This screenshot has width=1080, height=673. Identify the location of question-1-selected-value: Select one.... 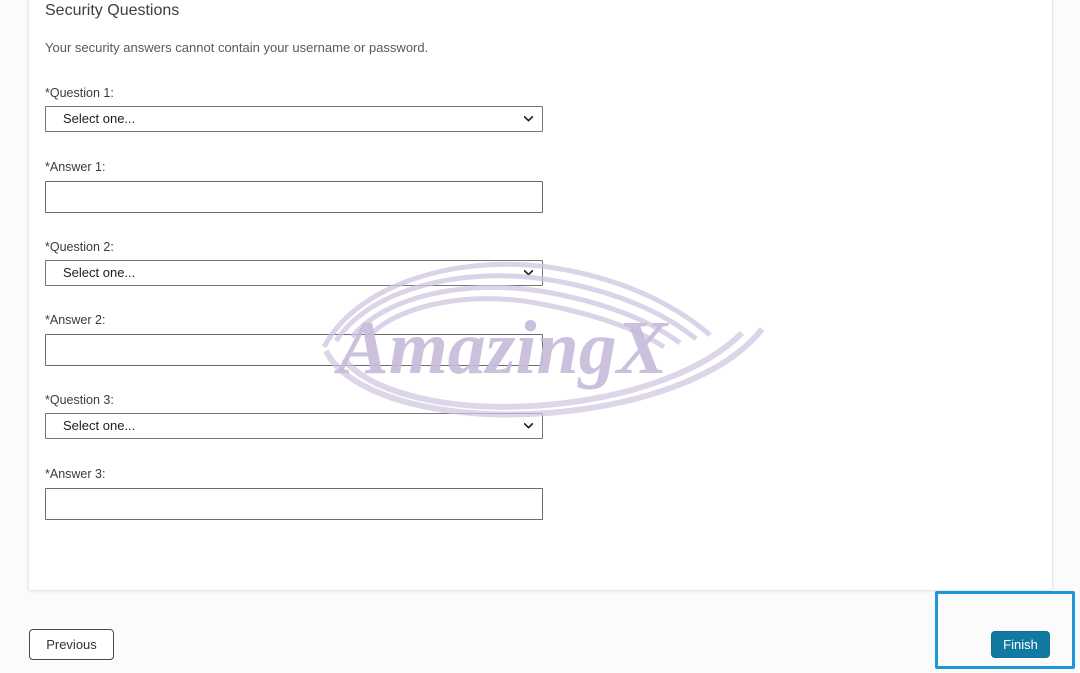
(99, 118).